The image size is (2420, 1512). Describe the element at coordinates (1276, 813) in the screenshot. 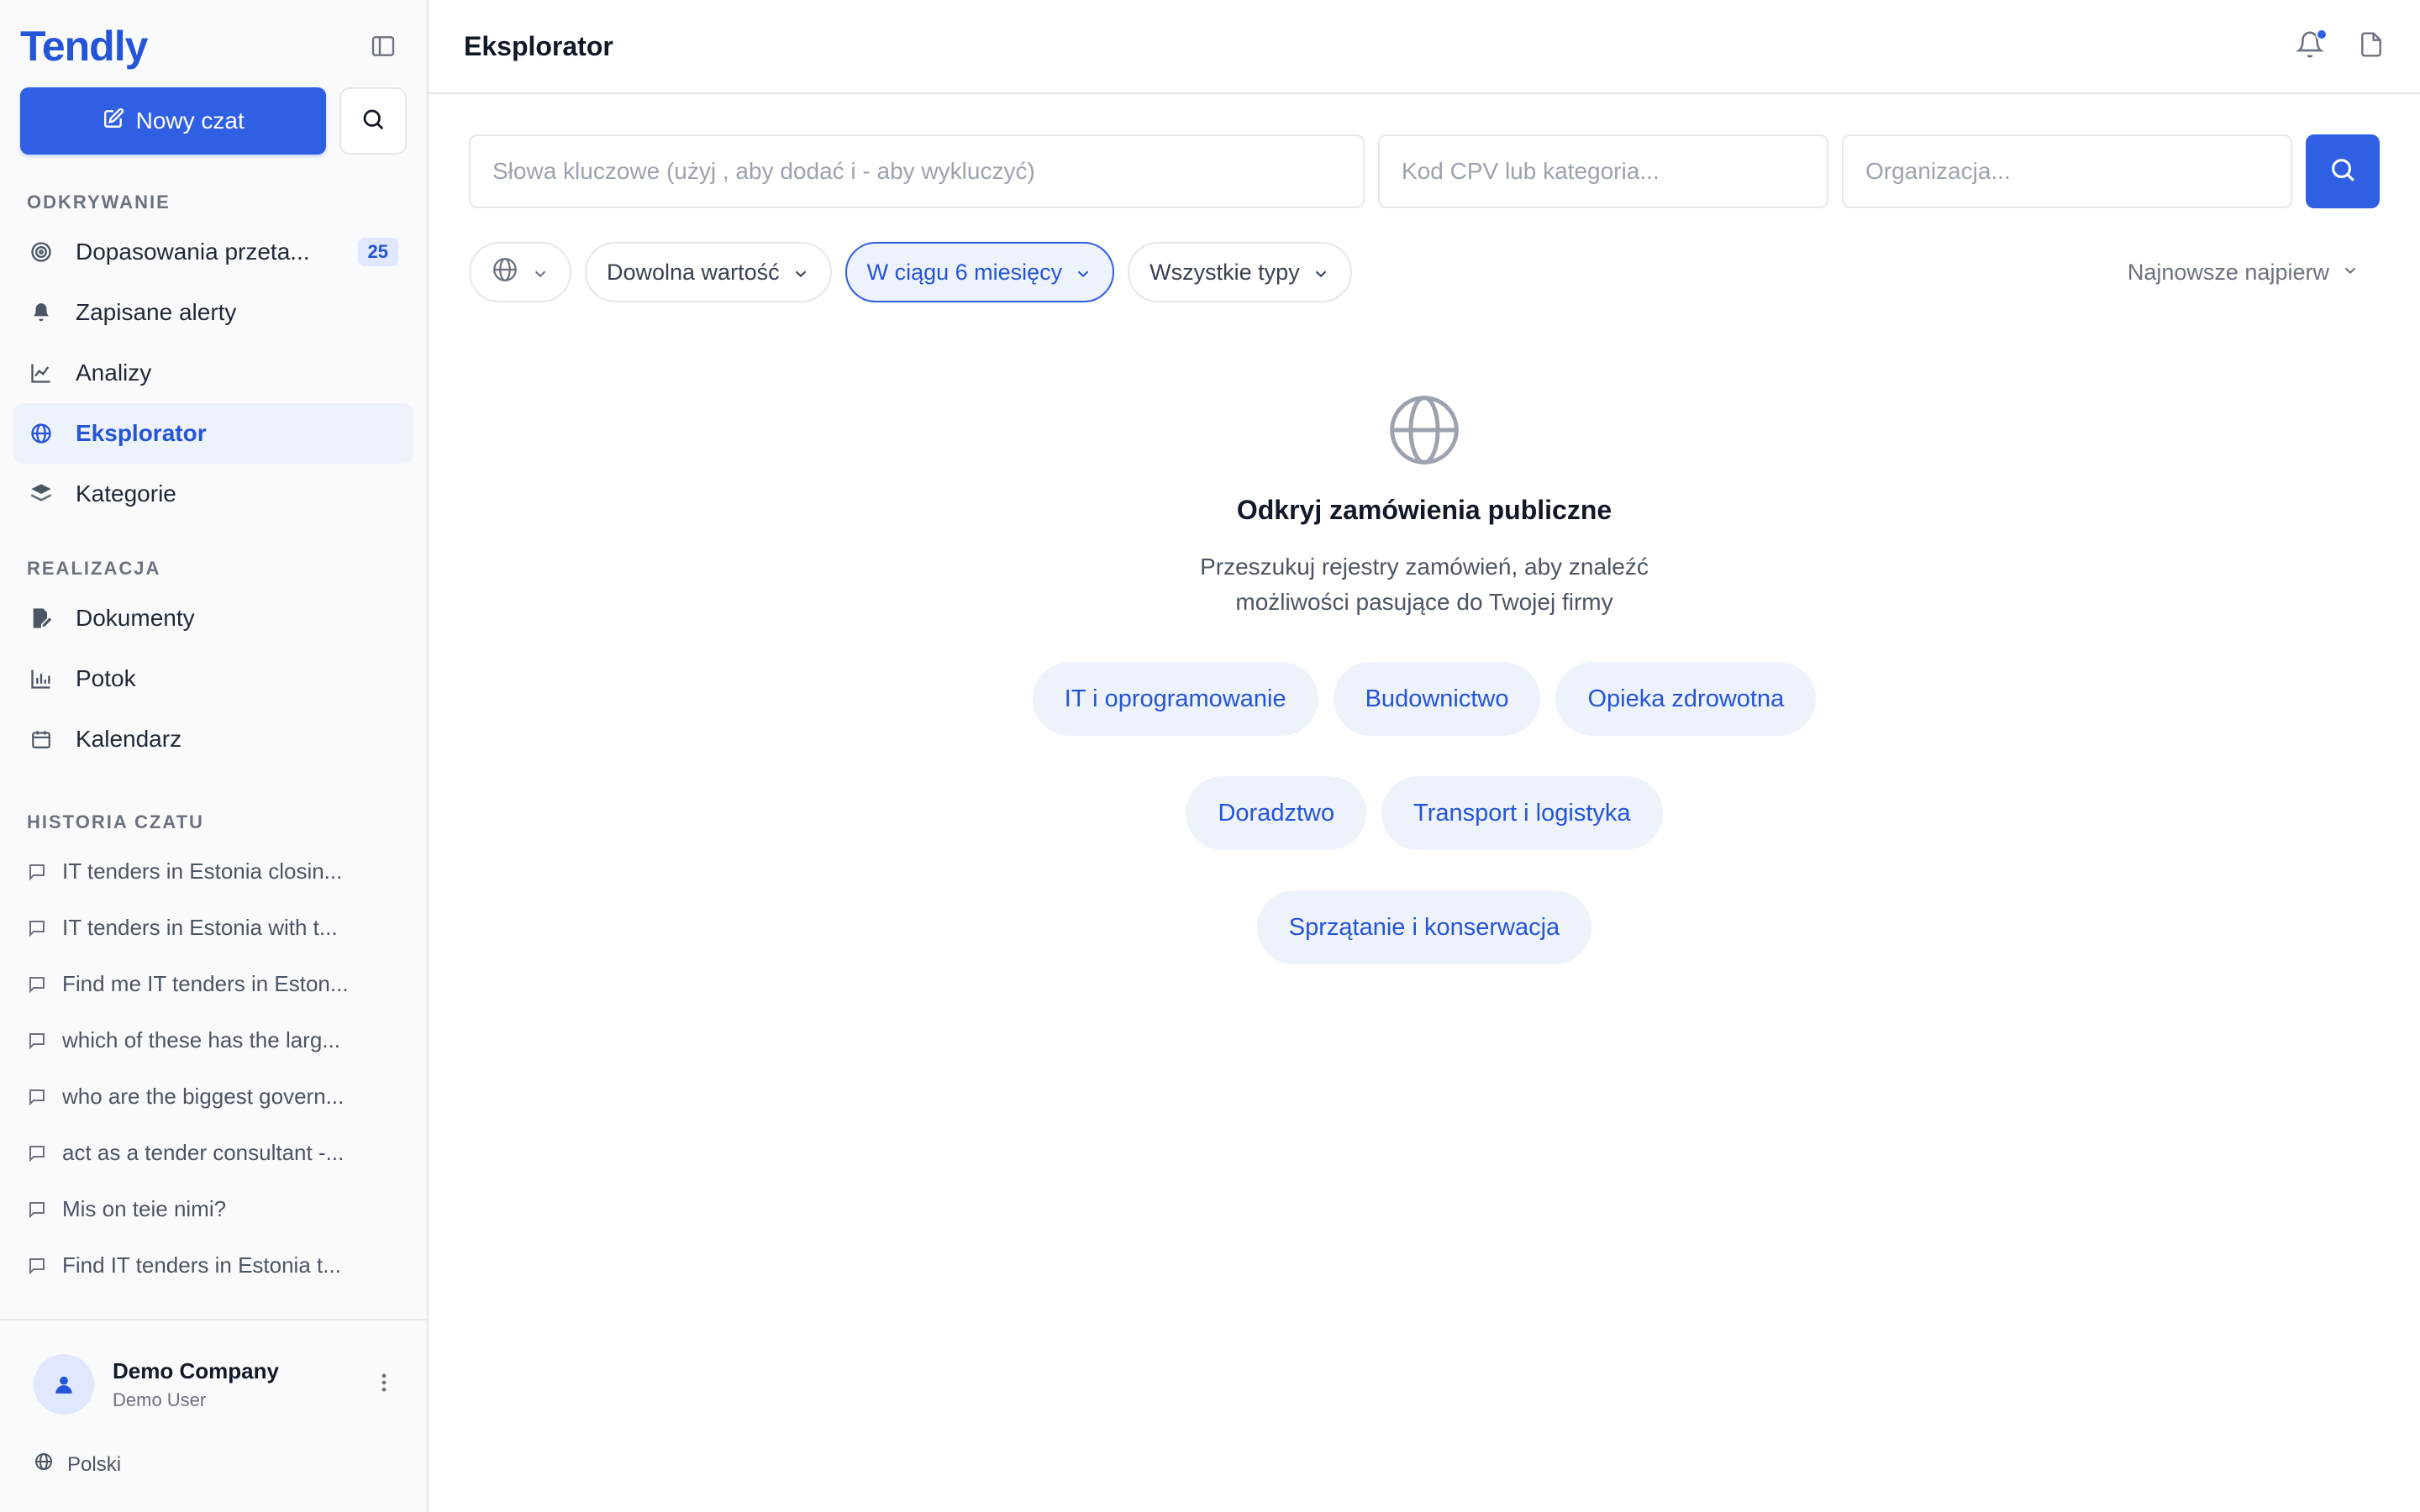

I see `category-chip: Doradztwo` at that location.